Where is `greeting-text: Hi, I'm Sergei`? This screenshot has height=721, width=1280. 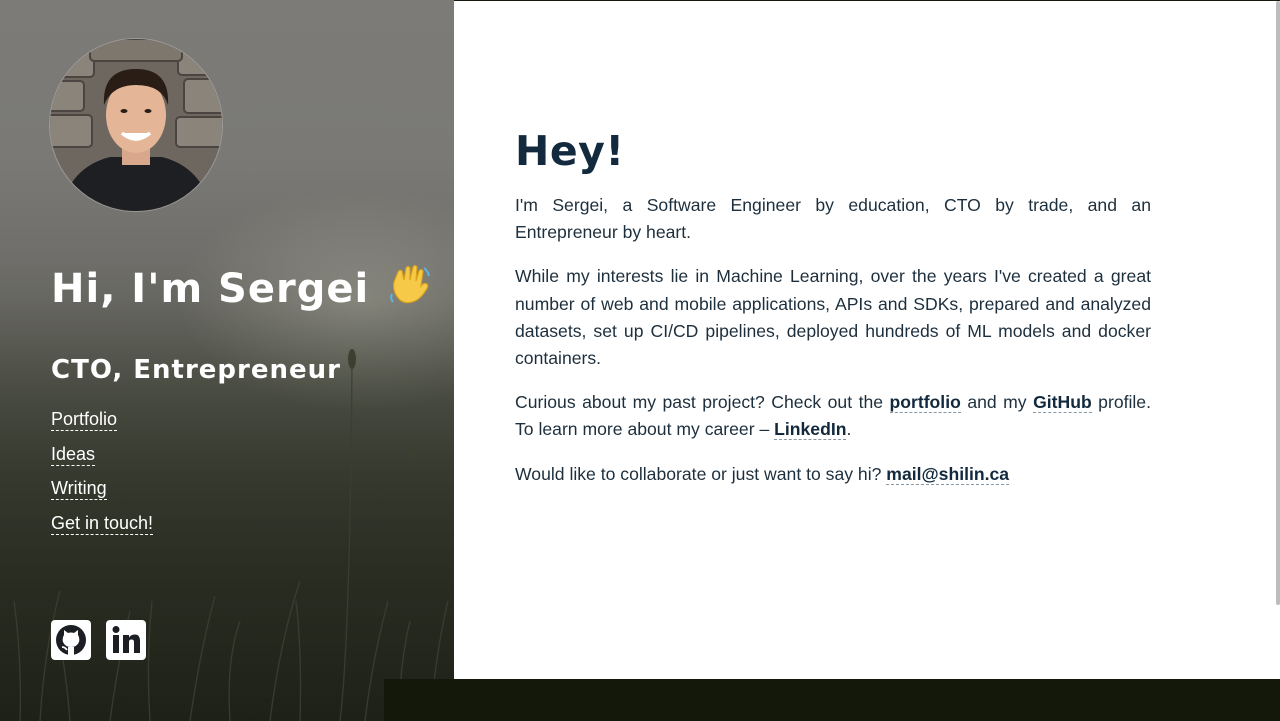 greeting-text: Hi, I'm Sergei is located at coordinates (210, 289).